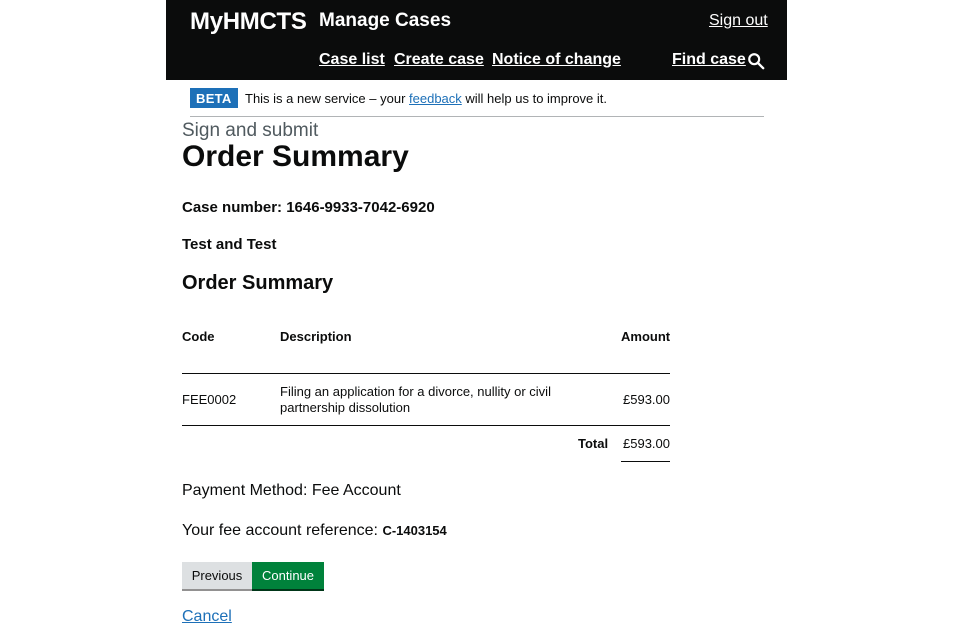 The image size is (960, 640). What do you see at coordinates (282, 530) in the screenshot?
I see `fee-reference-label: Your fee account reference:` at bounding box center [282, 530].